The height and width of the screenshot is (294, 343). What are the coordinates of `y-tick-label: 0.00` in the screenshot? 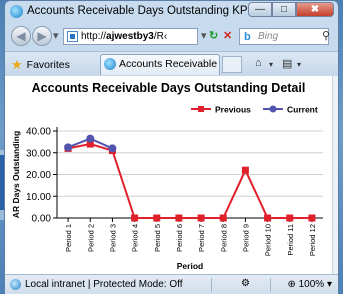 It's located at (42, 219).